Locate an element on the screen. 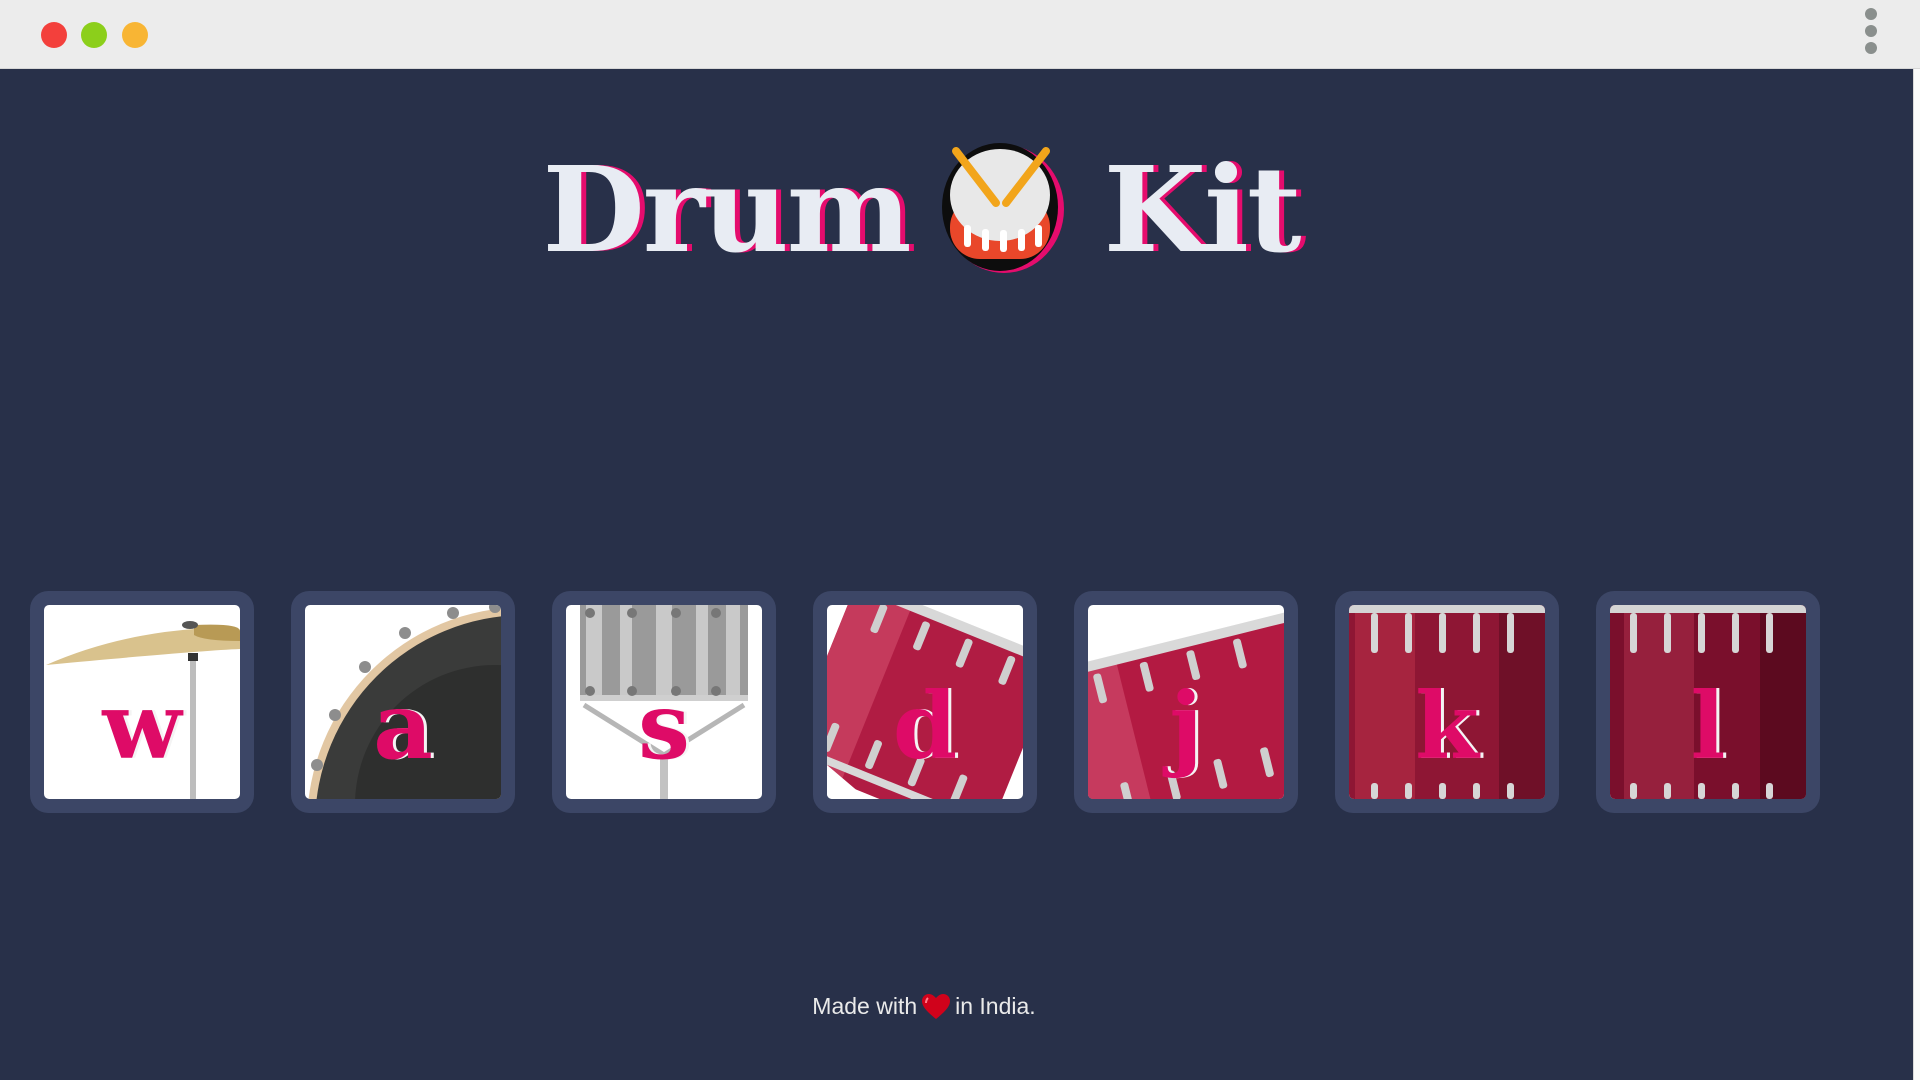  drum-pad-k: k is located at coordinates (1447, 702).